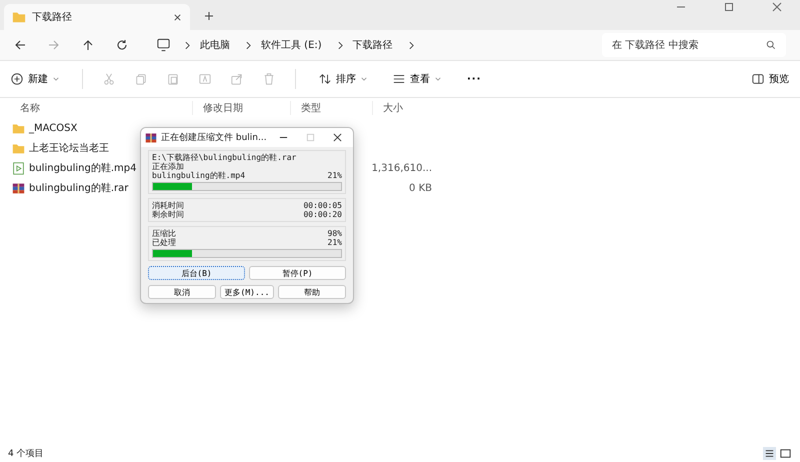 Image resolution: width=800 pixels, height=462 pixels. What do you see at coordinates (241, 108) in the screenshot?
I see `column-header: 修改日期` at bounding box center [241, 108].